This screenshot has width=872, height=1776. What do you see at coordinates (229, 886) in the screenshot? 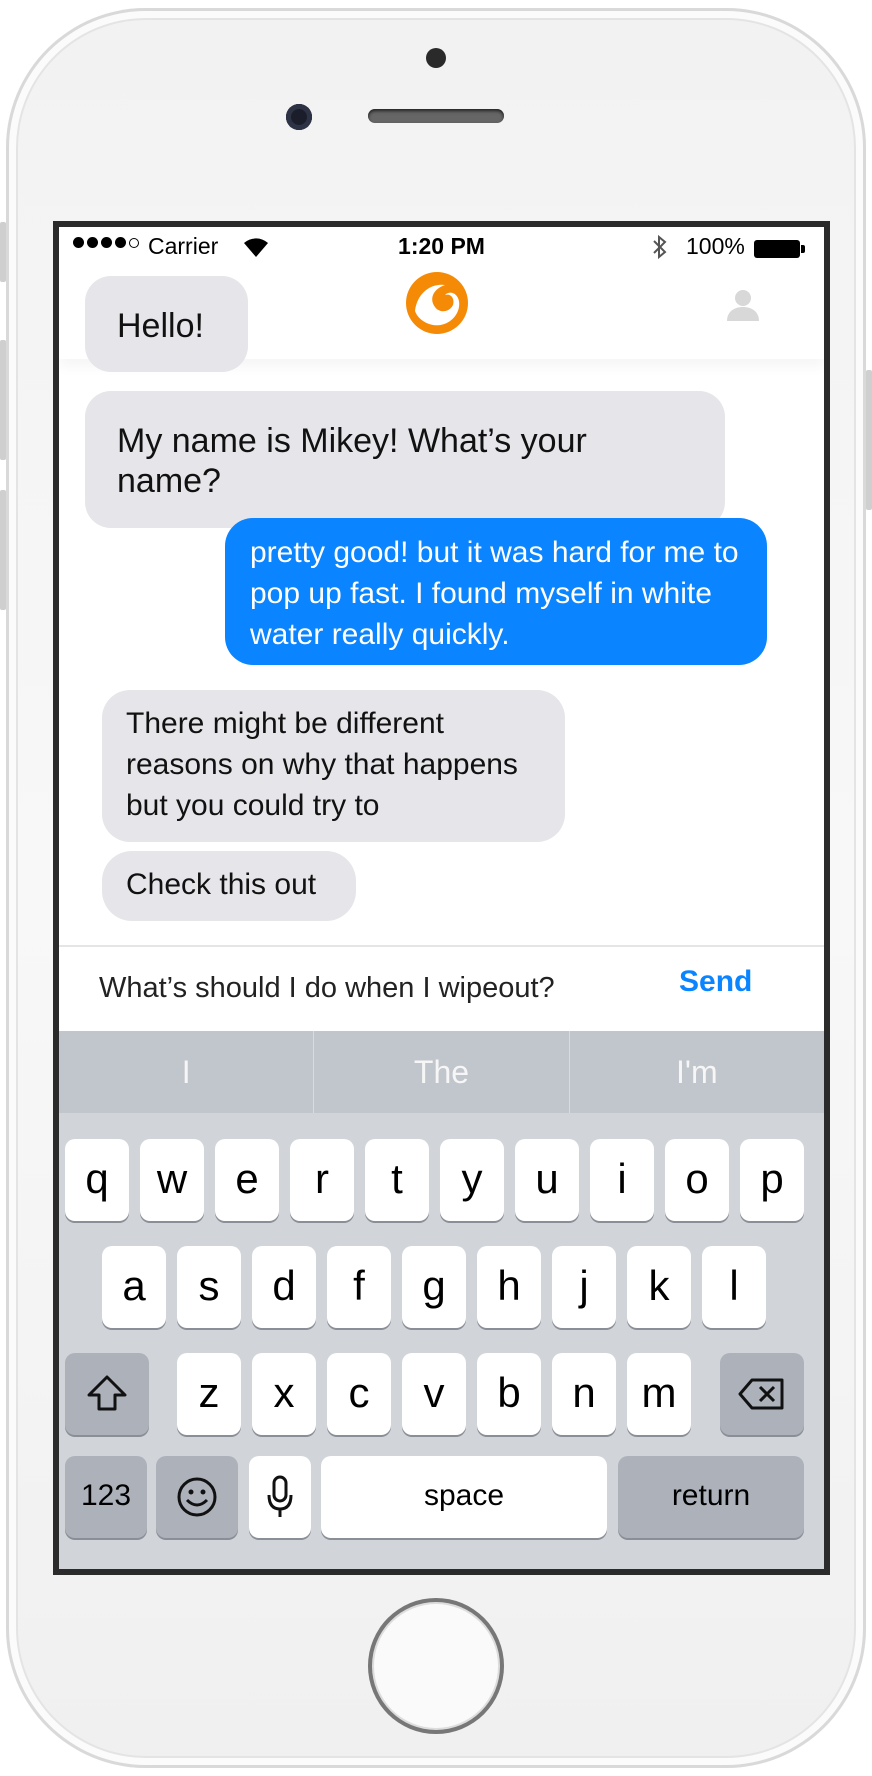
I see `check-this-out-bubble: Check this out` at bounding box center [229, 886].